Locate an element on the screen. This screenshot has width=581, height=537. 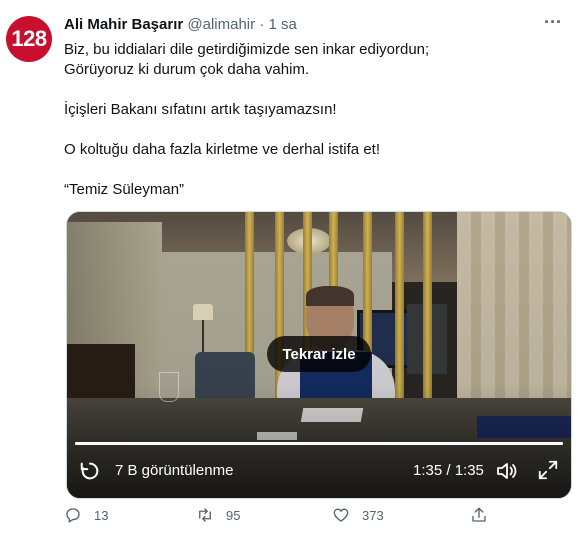
tweet-header: Ali Mahir Başarır @alimahir · 1 sa is located at coordinates (180, 24).